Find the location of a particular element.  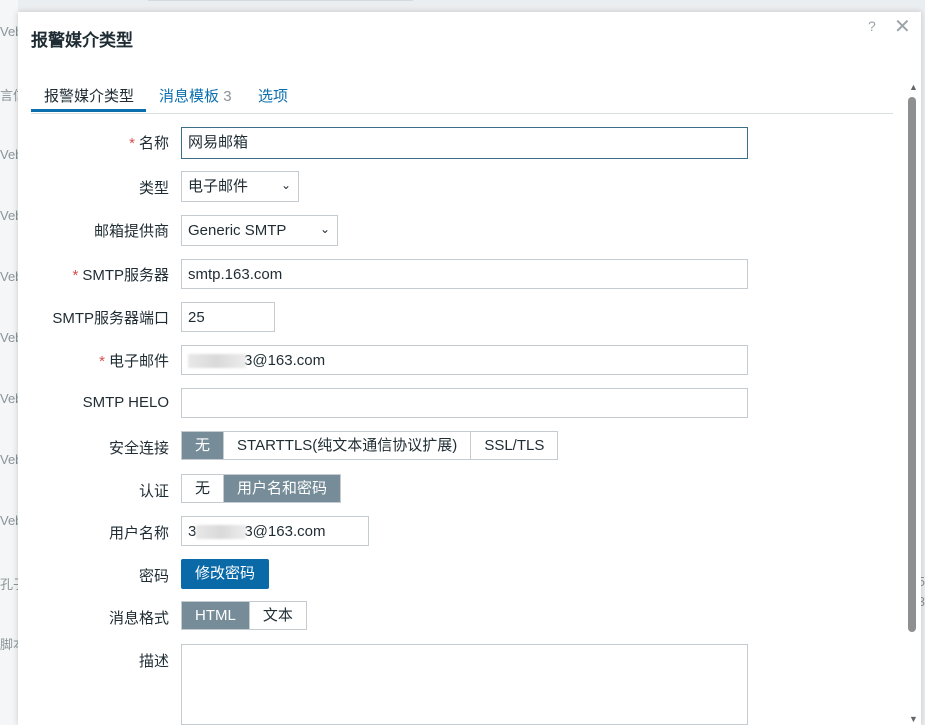

email-input: 3@163.com is located at coordinates (464, 360).